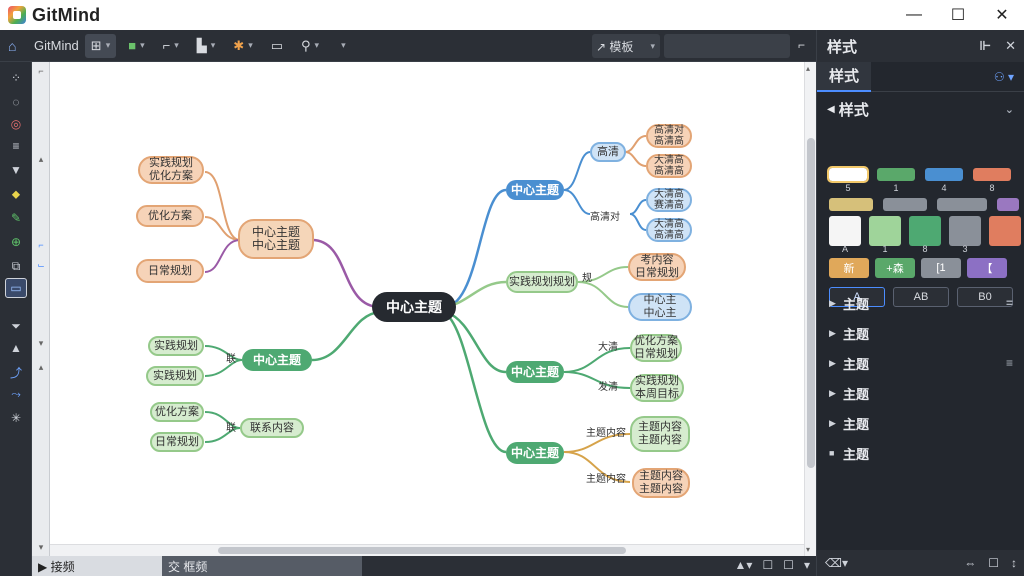 Image resolution: width=1024 pixels, height=576 pixels. I want to click on leaf-node: 考内容 日常规划, so click(657, 267).